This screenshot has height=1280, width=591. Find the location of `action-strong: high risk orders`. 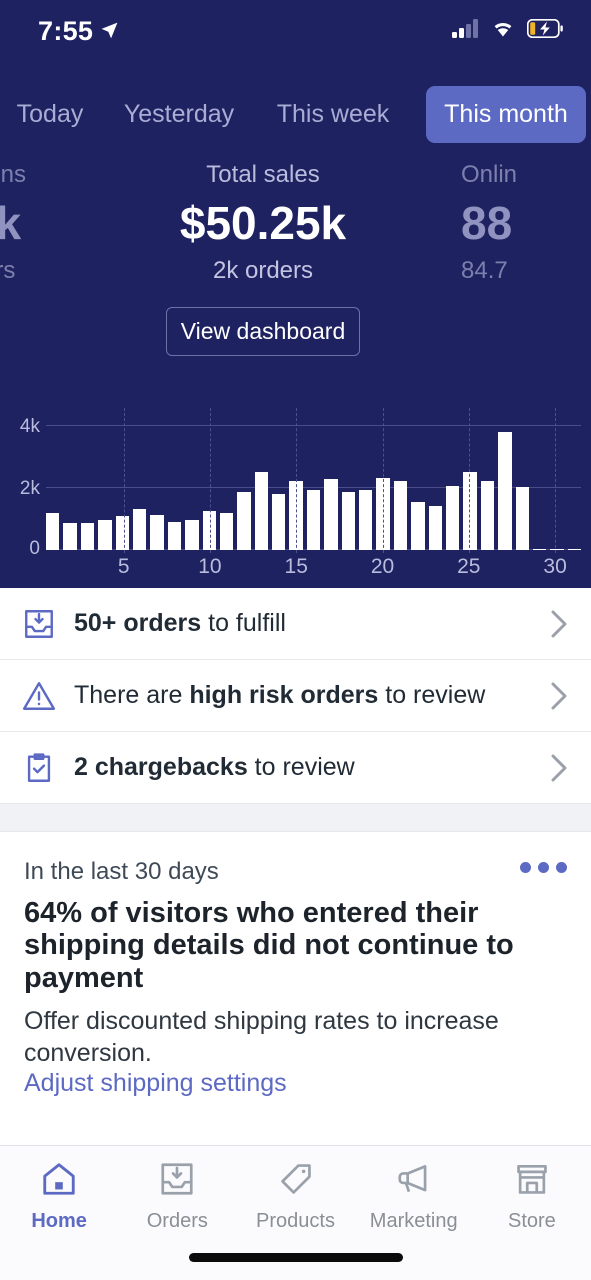

action-strong: high risk orders is located at coordinates (284, 695).